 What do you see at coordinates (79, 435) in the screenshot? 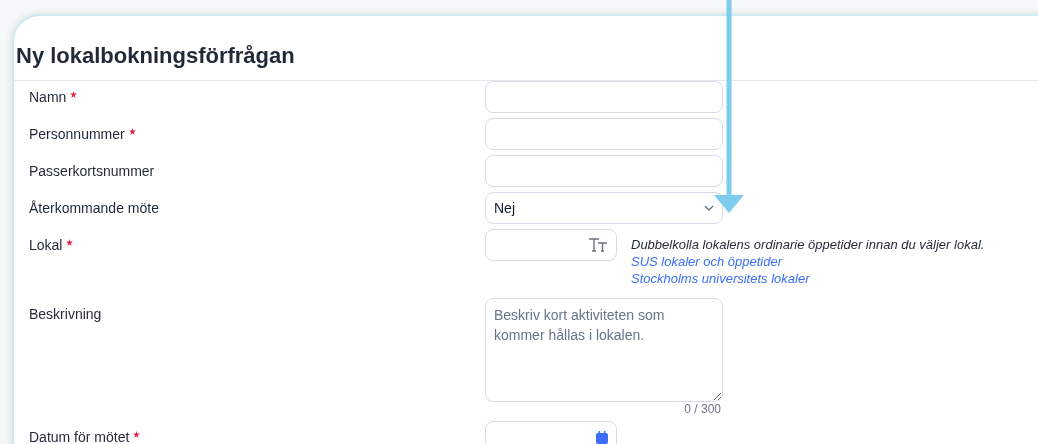
I see `field-label: Datum för mötet` at bounding box center [79, 435].